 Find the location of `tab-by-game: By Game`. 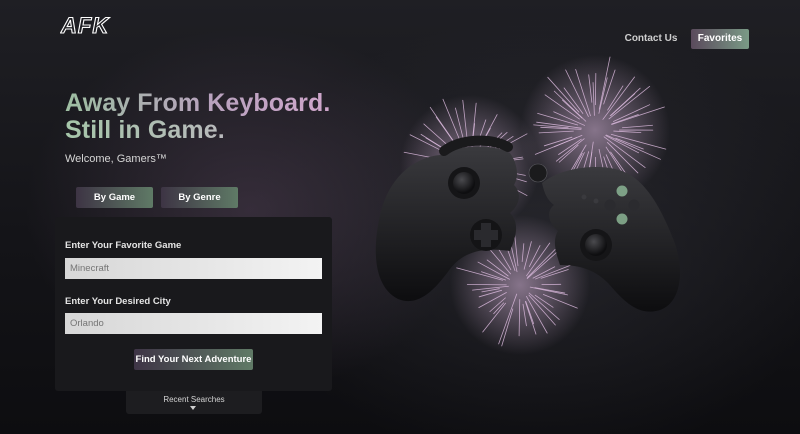

tab-by-game: By Game is located at coordinates (114, 197).